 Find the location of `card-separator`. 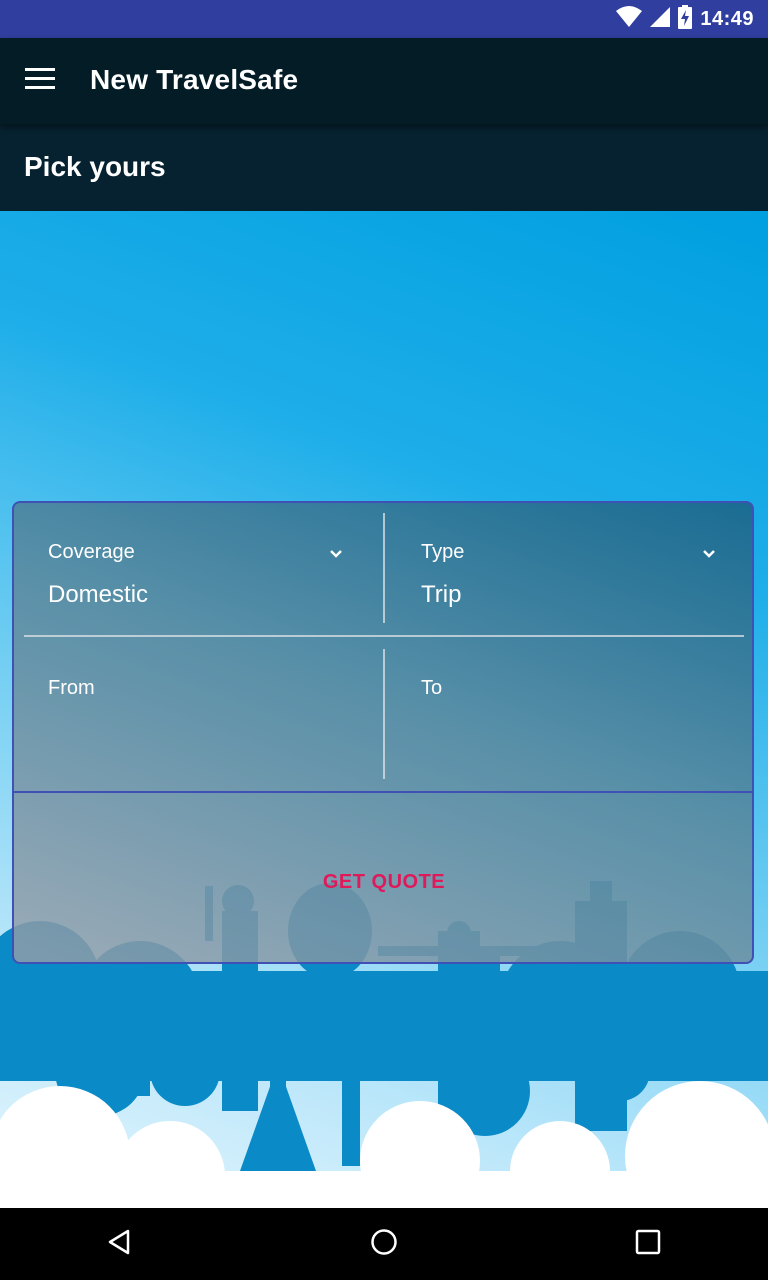

card-separator is located at coordinates (383, 792).